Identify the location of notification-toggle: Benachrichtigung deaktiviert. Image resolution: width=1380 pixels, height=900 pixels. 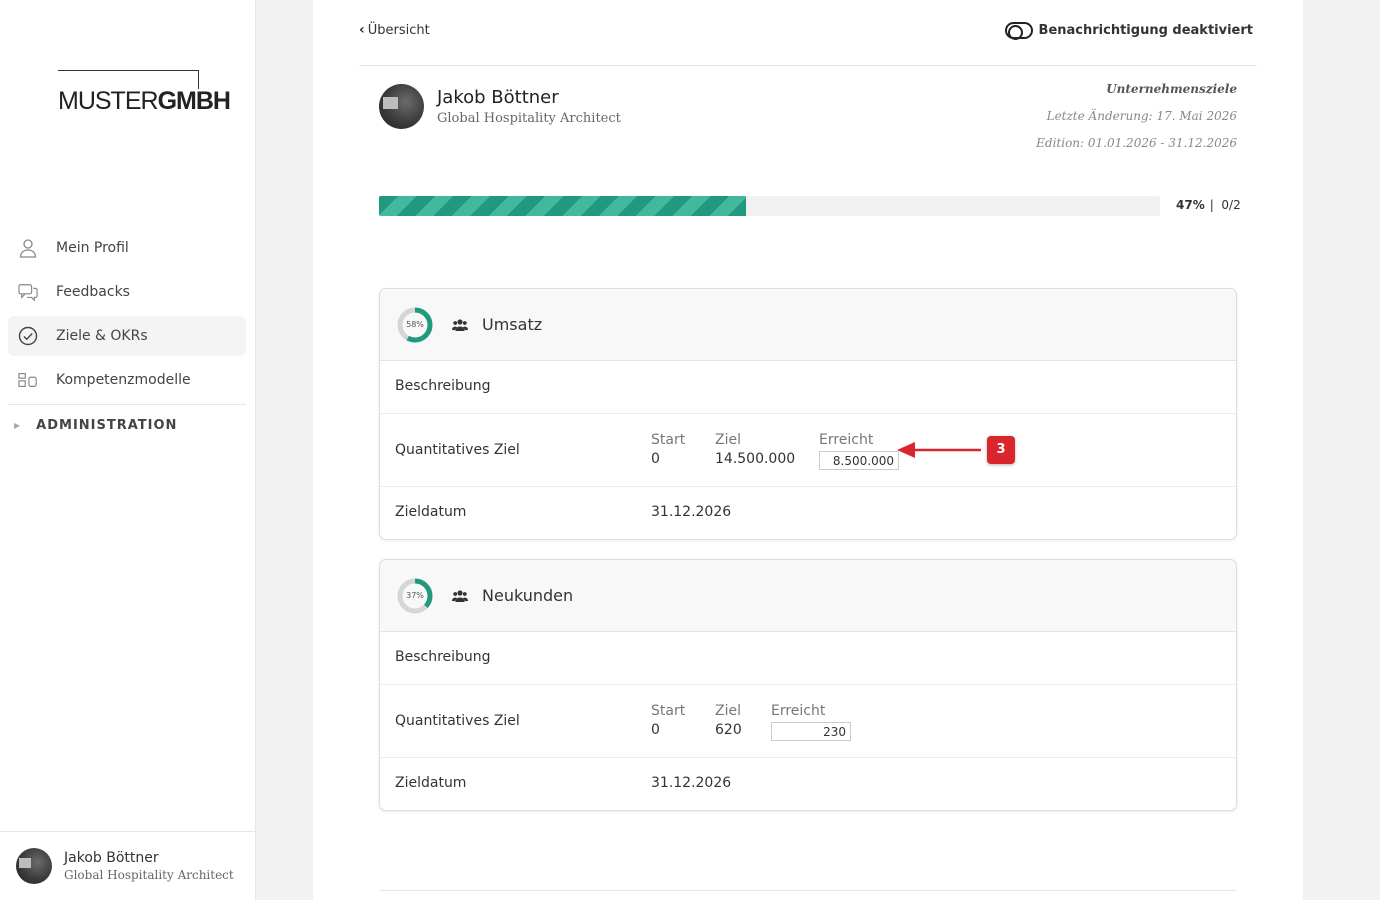
(1128, 31).